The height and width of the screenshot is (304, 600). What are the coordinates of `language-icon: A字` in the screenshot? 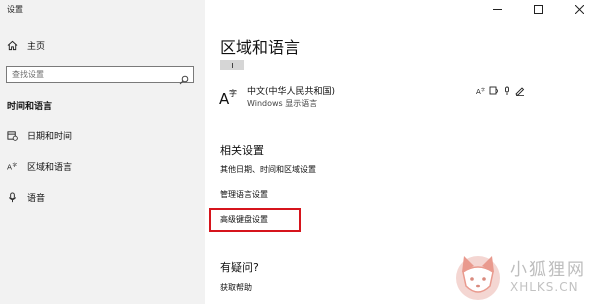 It's located at (12, 167).